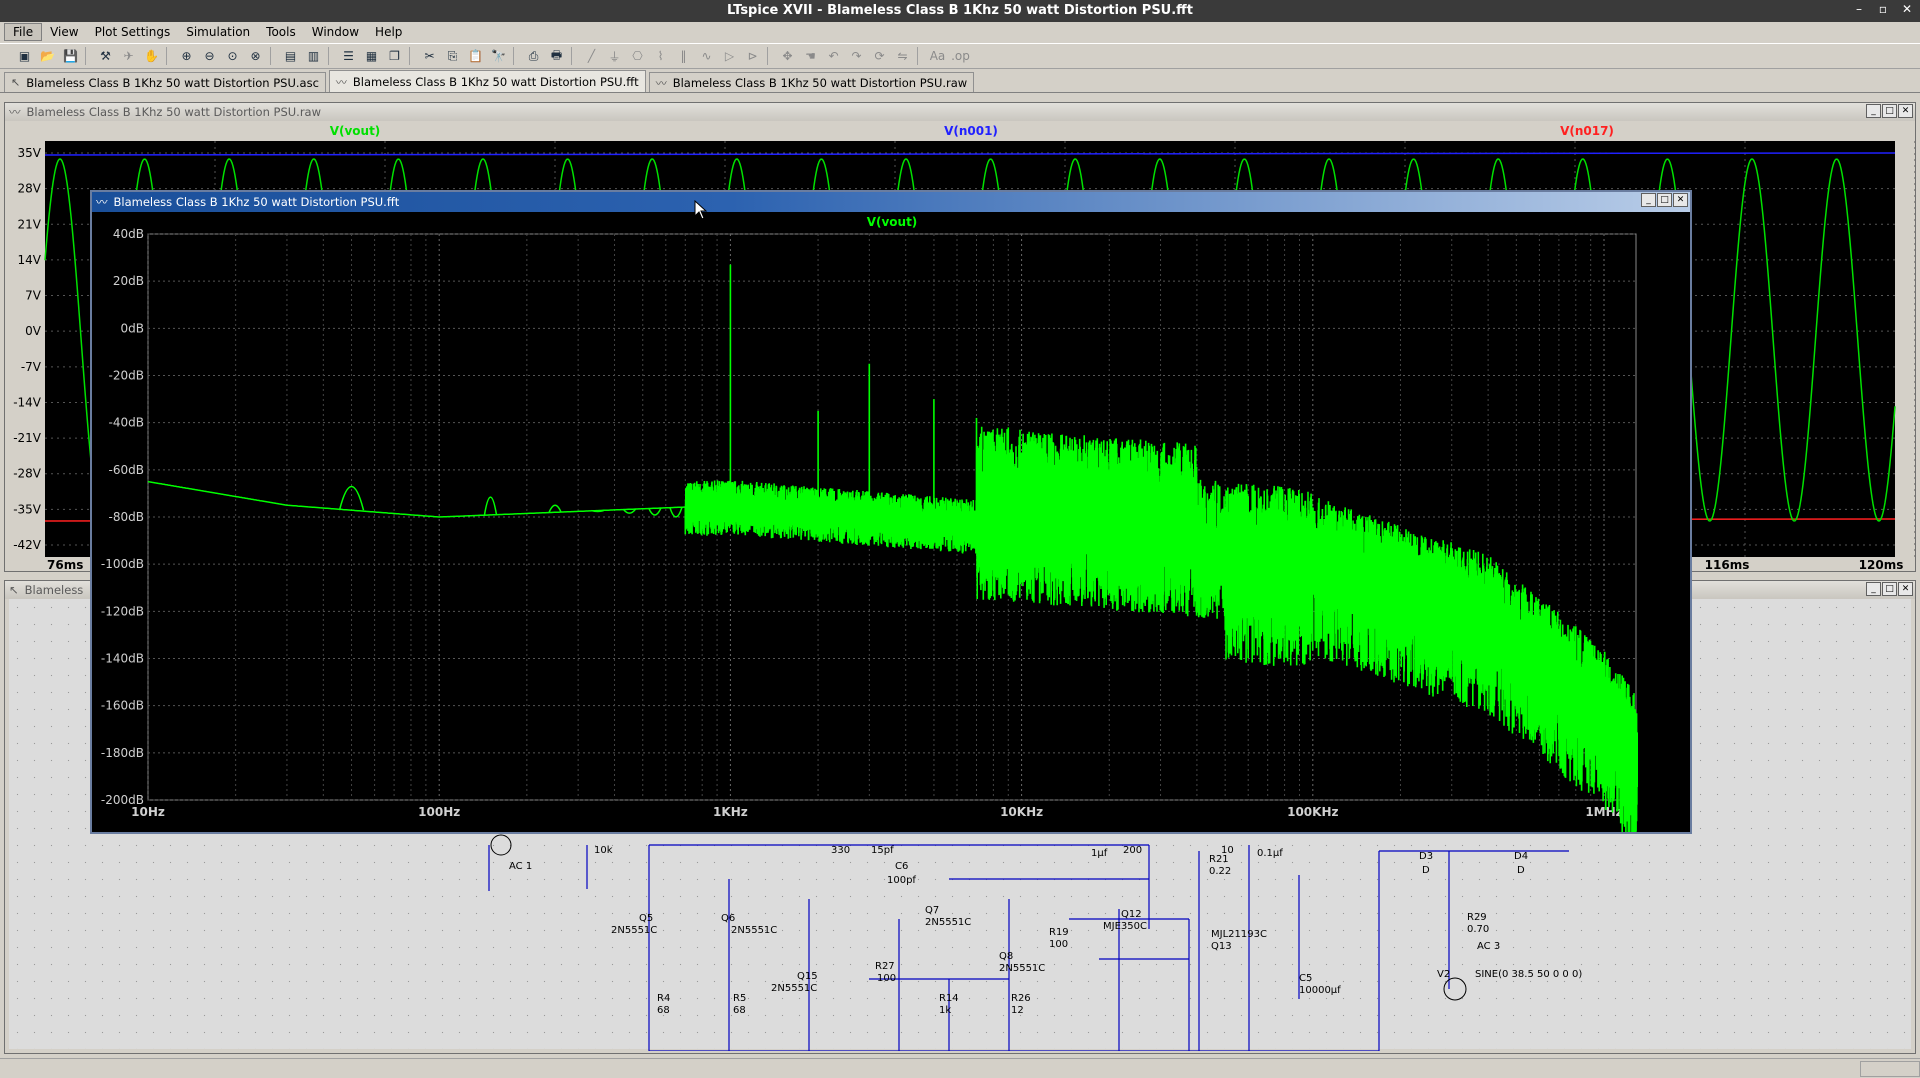  What do you see at coordinates (70, 56) in the screenshot?
I see `save-icon: 💾` at bounding box center [70, 56].